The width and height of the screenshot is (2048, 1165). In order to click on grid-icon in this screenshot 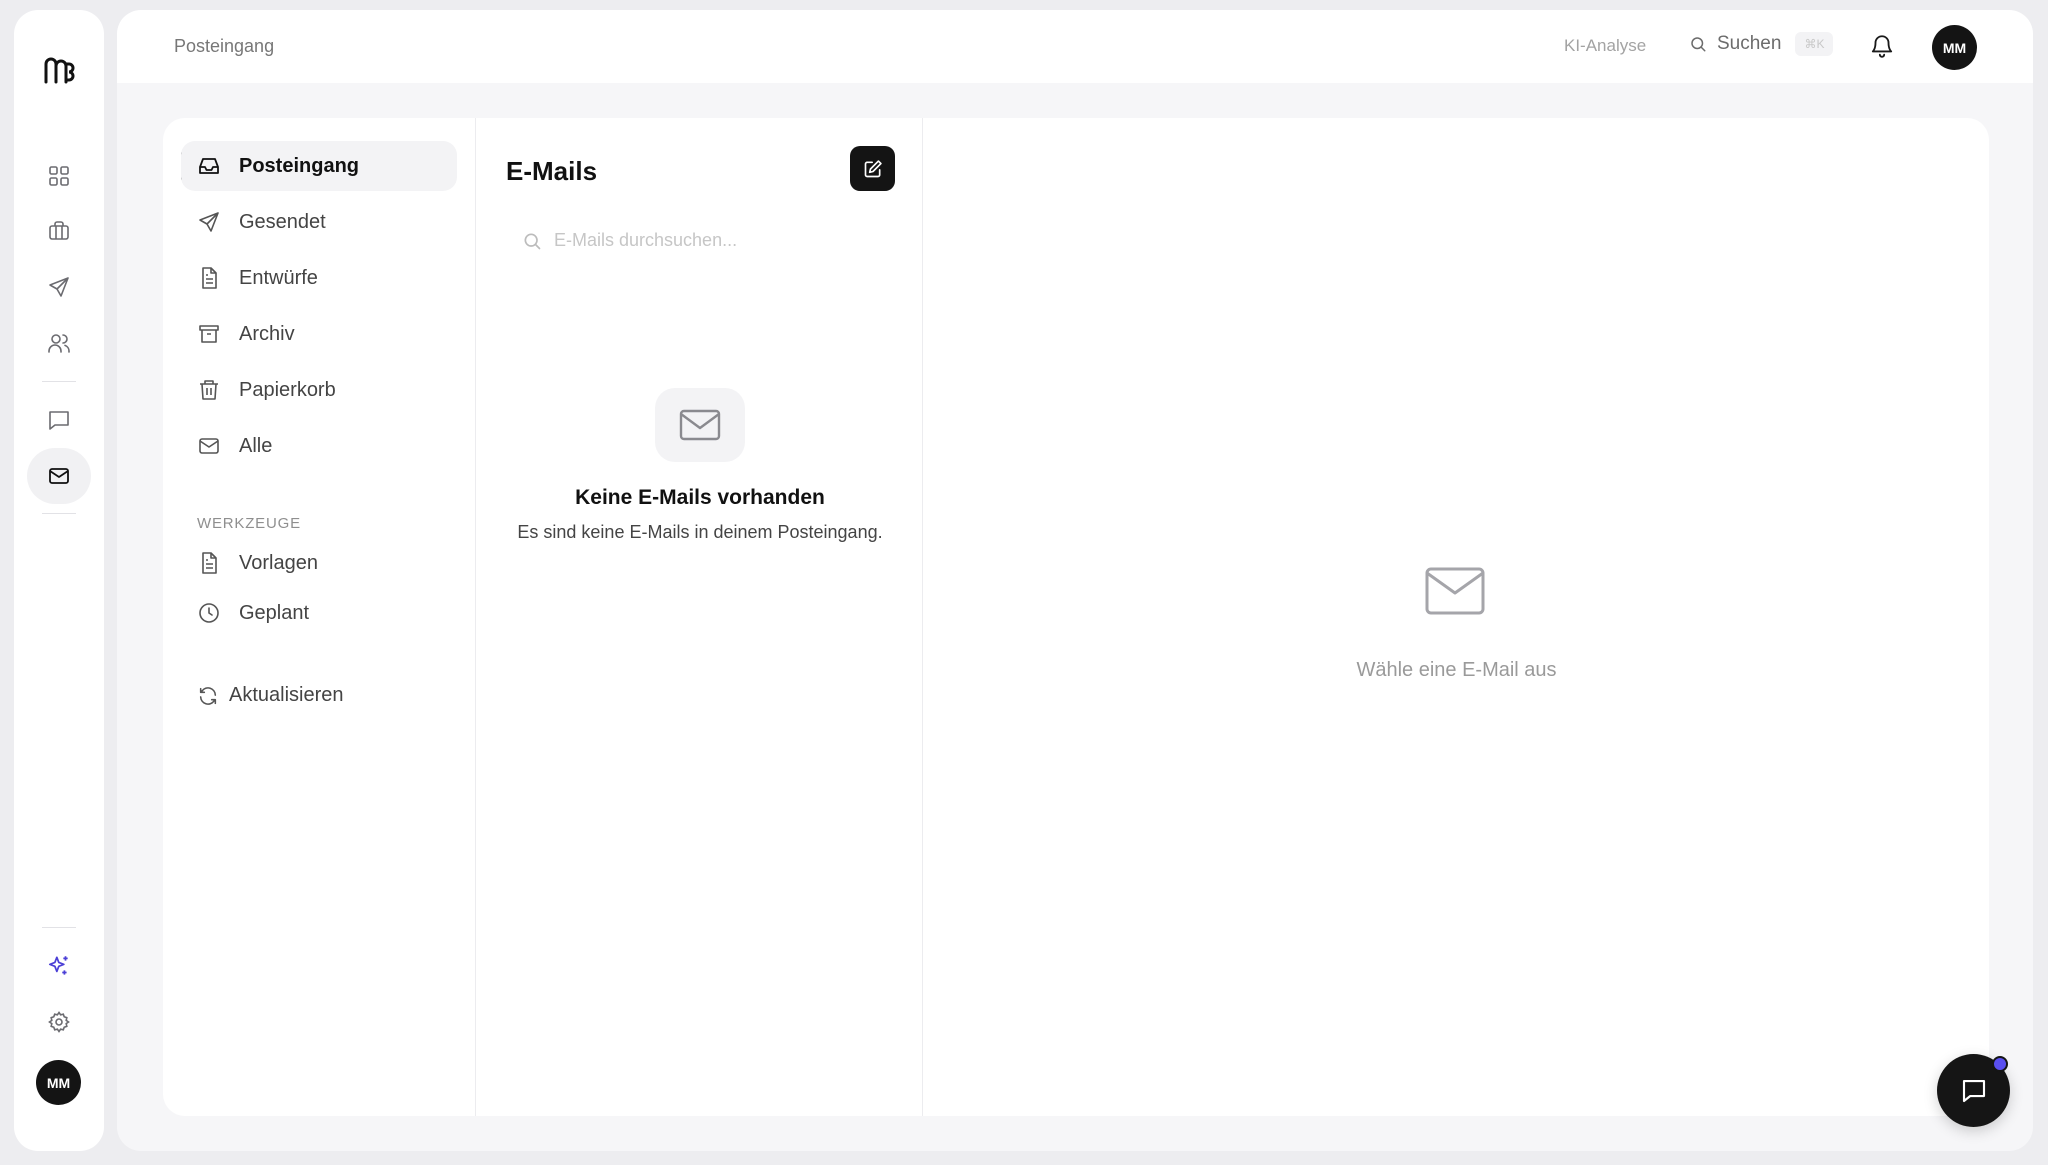, I will do `click(59, 176)`.